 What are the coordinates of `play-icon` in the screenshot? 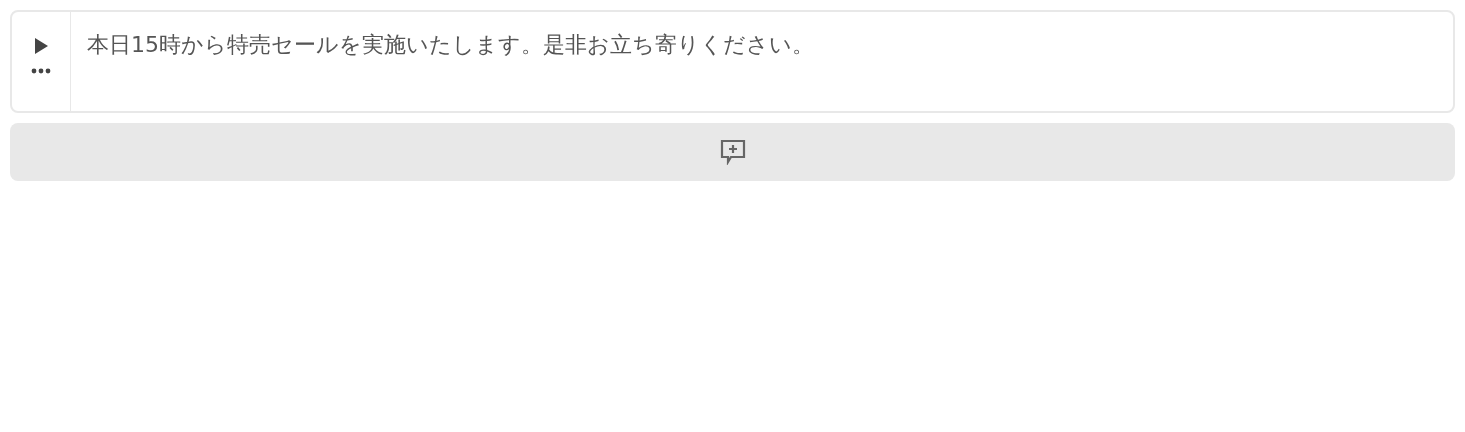 It's located at (41, 46).